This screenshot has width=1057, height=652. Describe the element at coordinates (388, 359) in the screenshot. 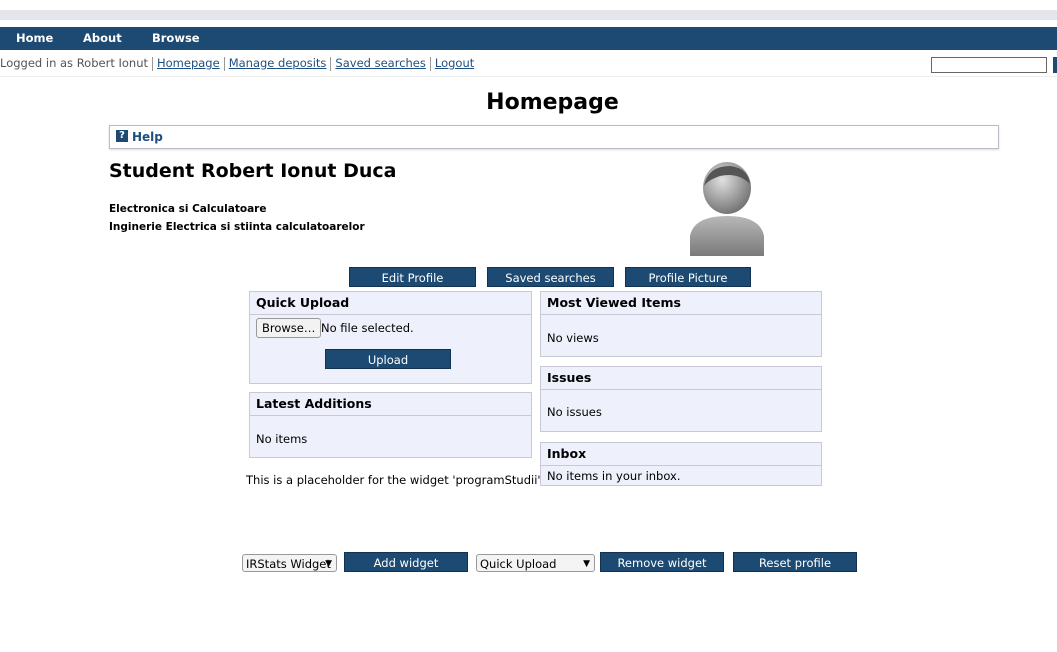

I see `upload-button: Upload` at that location.